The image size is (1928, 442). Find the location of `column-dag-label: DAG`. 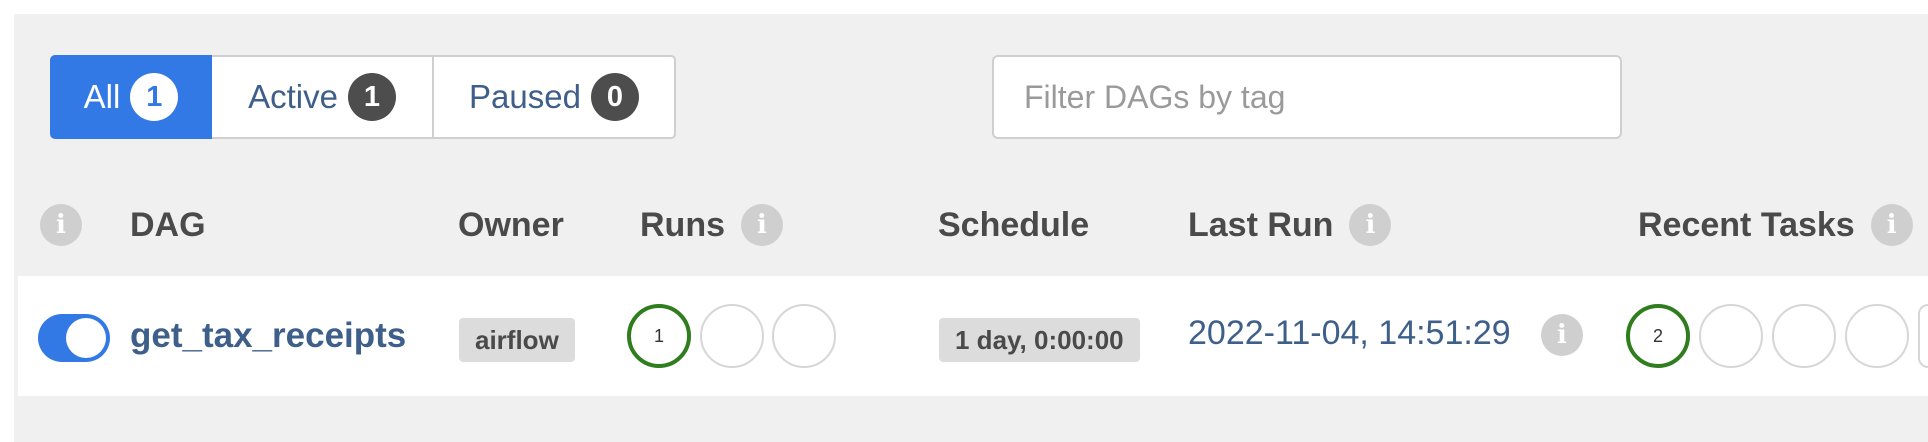

column-dag-label: DAG is located at coordinates (168, 224).